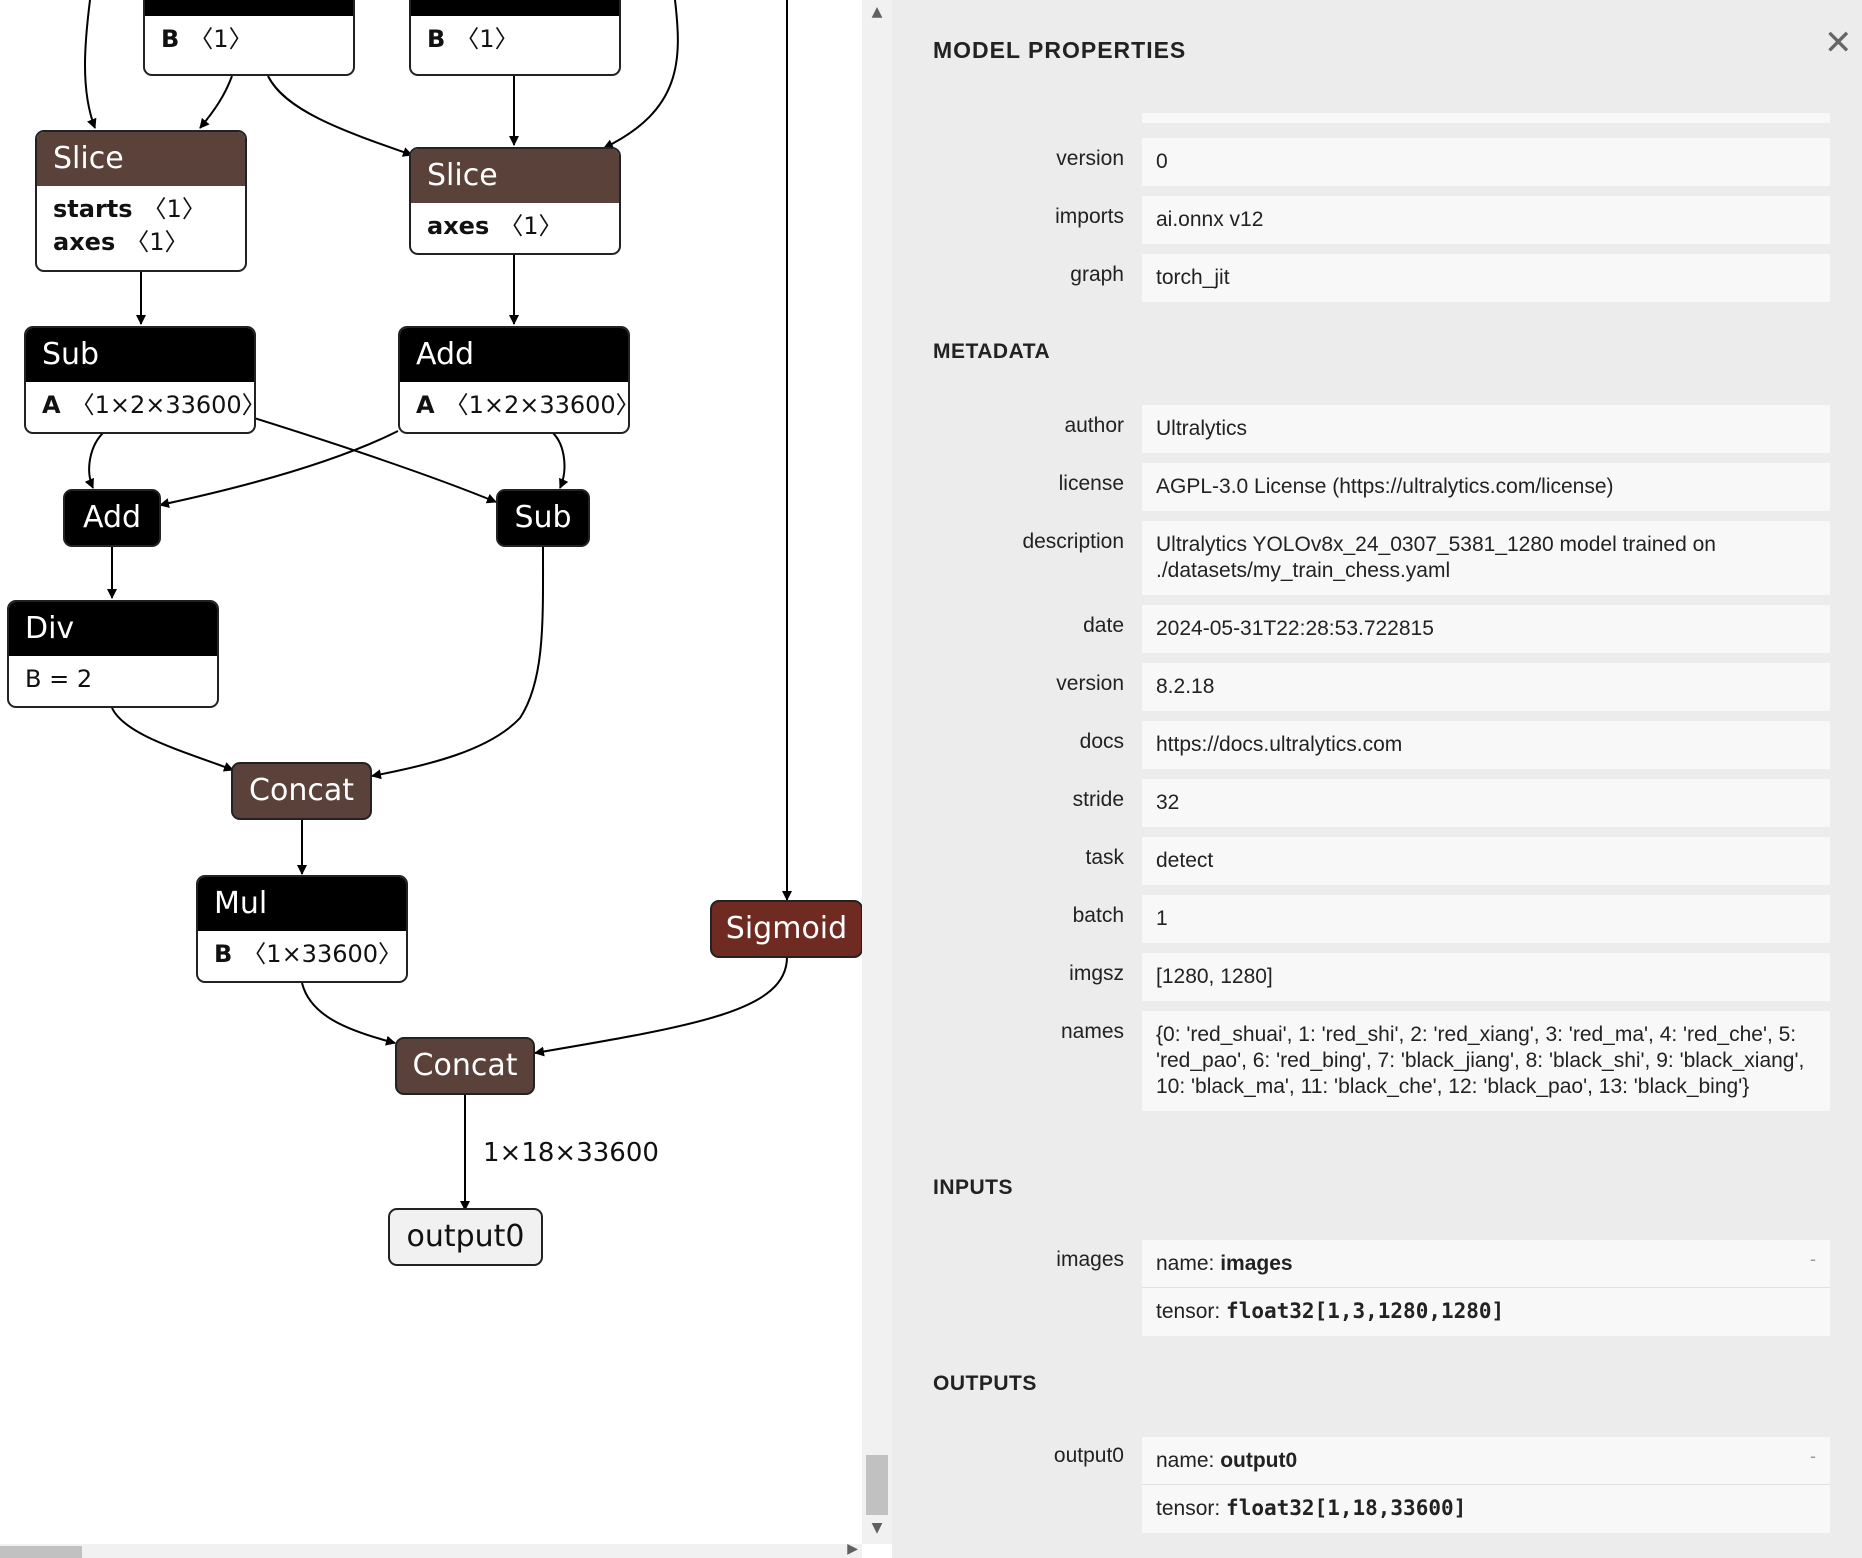 Image resolution: width=1862 pixels, height=1558 pixels. Describe the element at coordinates (1486, 919) in the screenshot. I see `prop-value: 1` at that location.